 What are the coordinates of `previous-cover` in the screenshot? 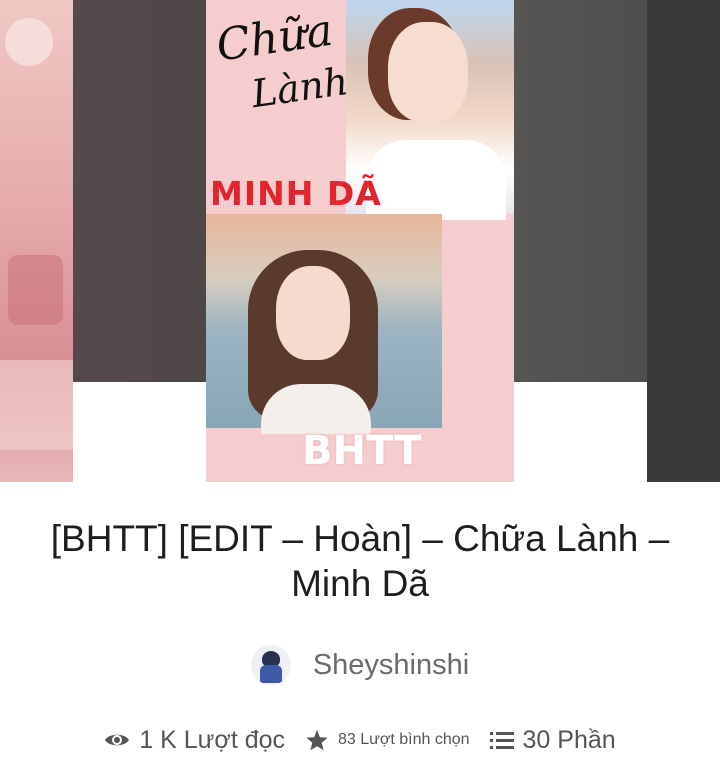 It's located at (36, 241).